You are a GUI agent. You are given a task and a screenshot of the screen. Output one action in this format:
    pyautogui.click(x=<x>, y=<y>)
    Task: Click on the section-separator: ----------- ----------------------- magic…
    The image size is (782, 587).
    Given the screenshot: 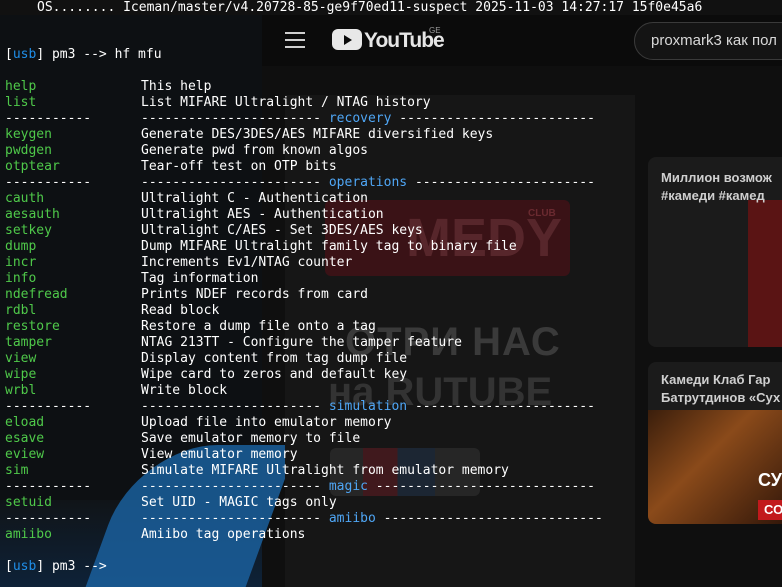 What is the action you would take?
    pyautogui.click(x=300, y=487)
    